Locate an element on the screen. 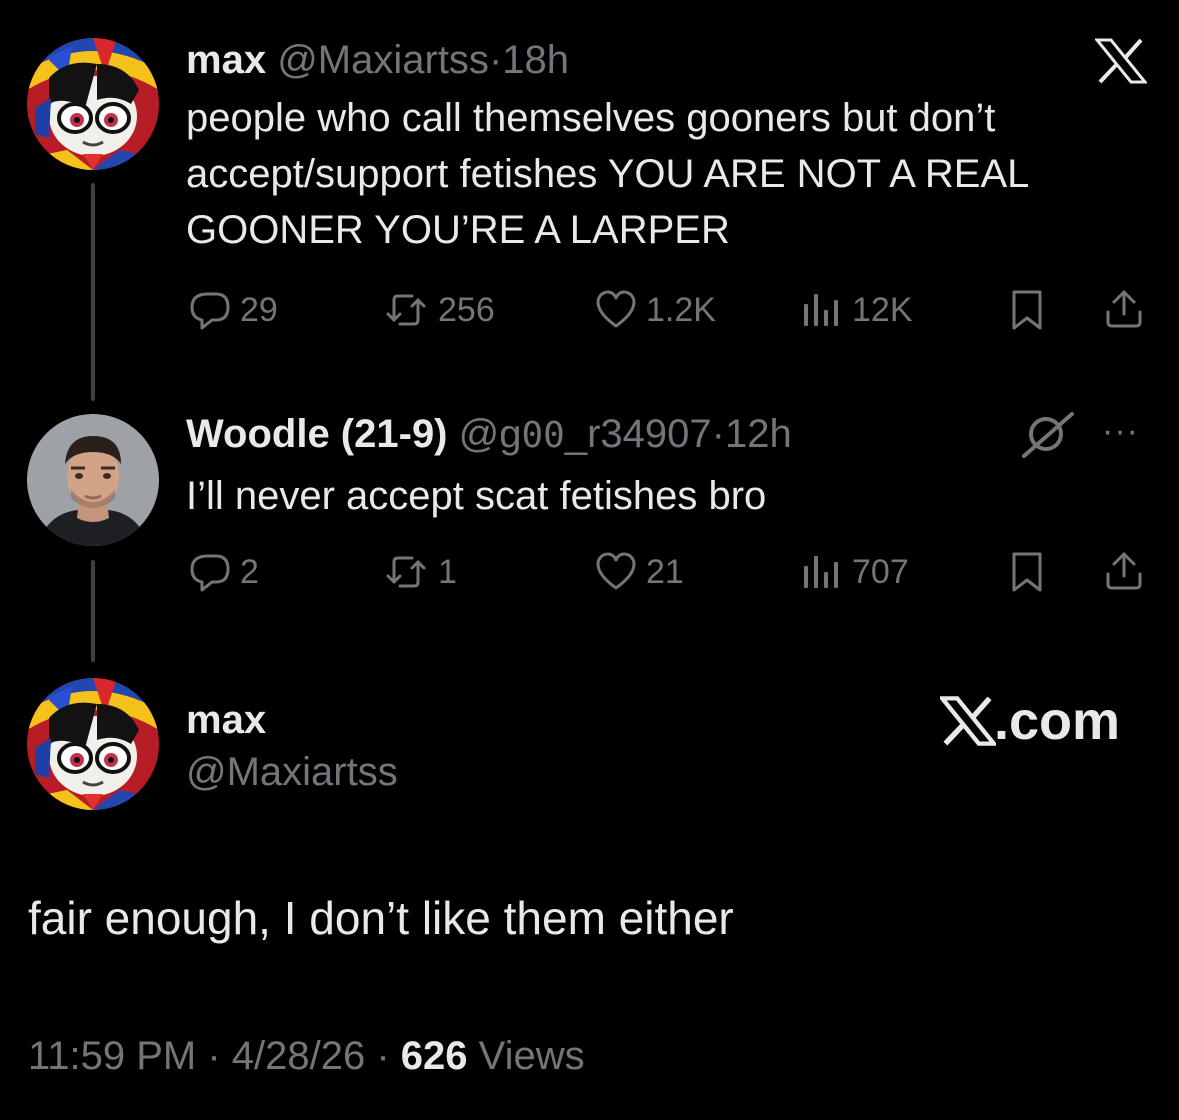 This screenshot has width=1179, height=1120. reply-button: 2 is located at coordinates (224, 572).